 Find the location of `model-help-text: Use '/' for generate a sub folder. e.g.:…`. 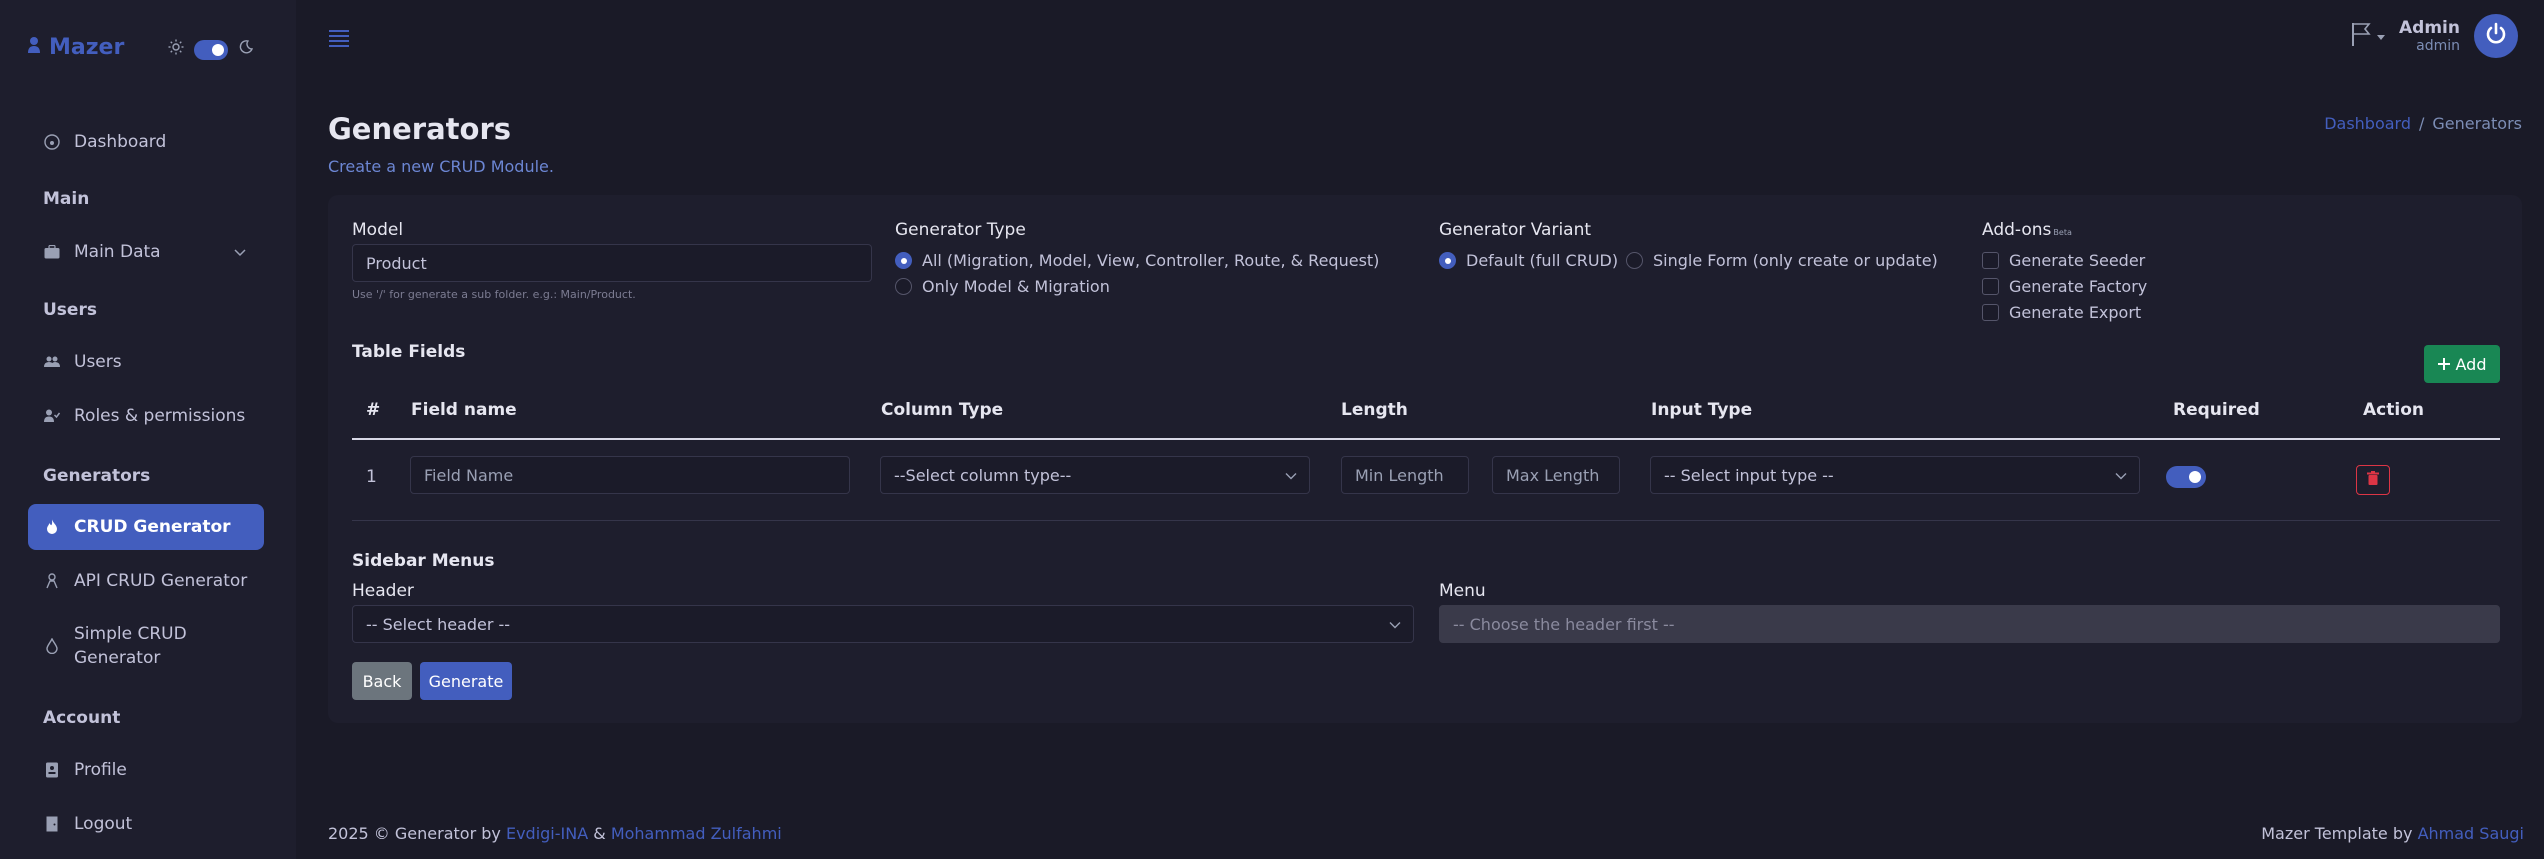

model-help-text: Use '/' for generate a sub folder. e.g.:… is located at coordinates (494, 294).